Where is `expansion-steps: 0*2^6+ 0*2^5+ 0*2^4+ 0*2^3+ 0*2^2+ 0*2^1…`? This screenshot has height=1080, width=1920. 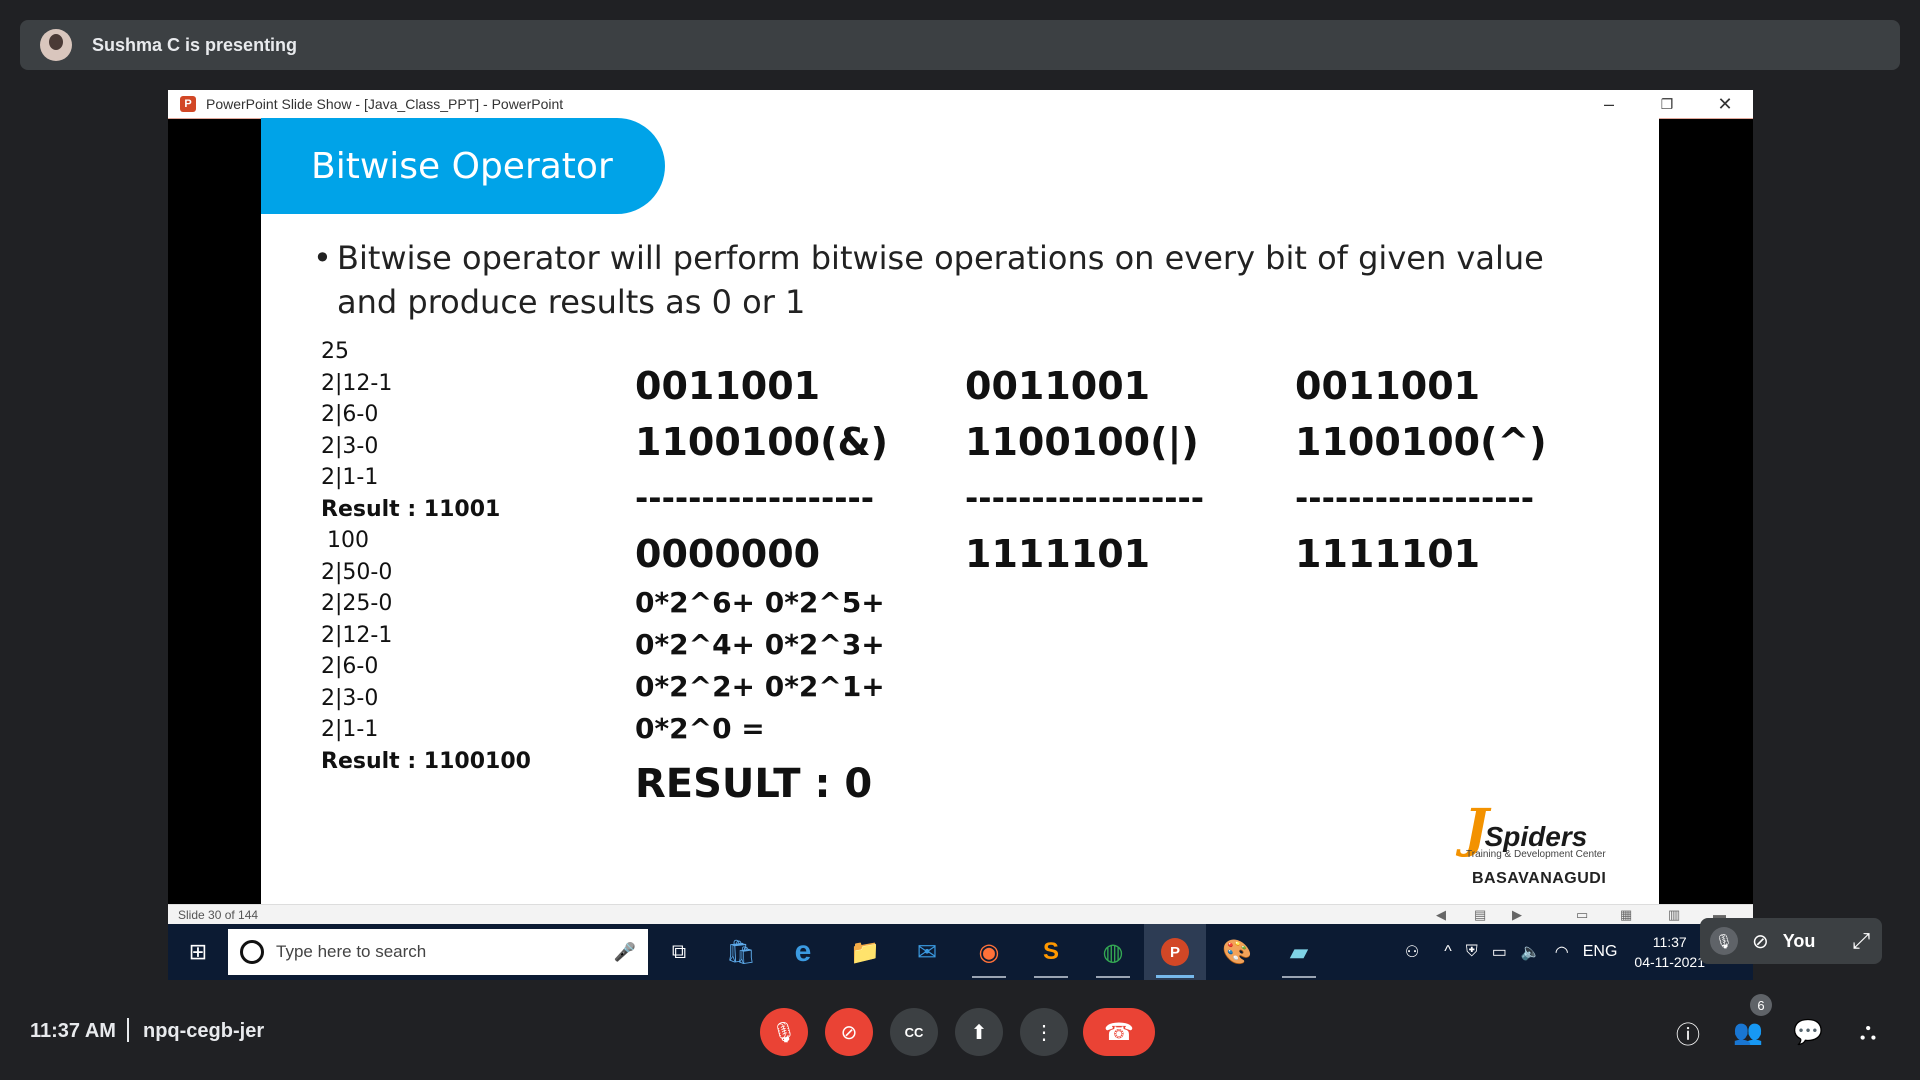 expansion-steps: 0*2^6+ 0*2^5+ 0*2^4+ 0*2^3+ 0*2^2+ 0*2^1… is located at coordinates (760, 699).